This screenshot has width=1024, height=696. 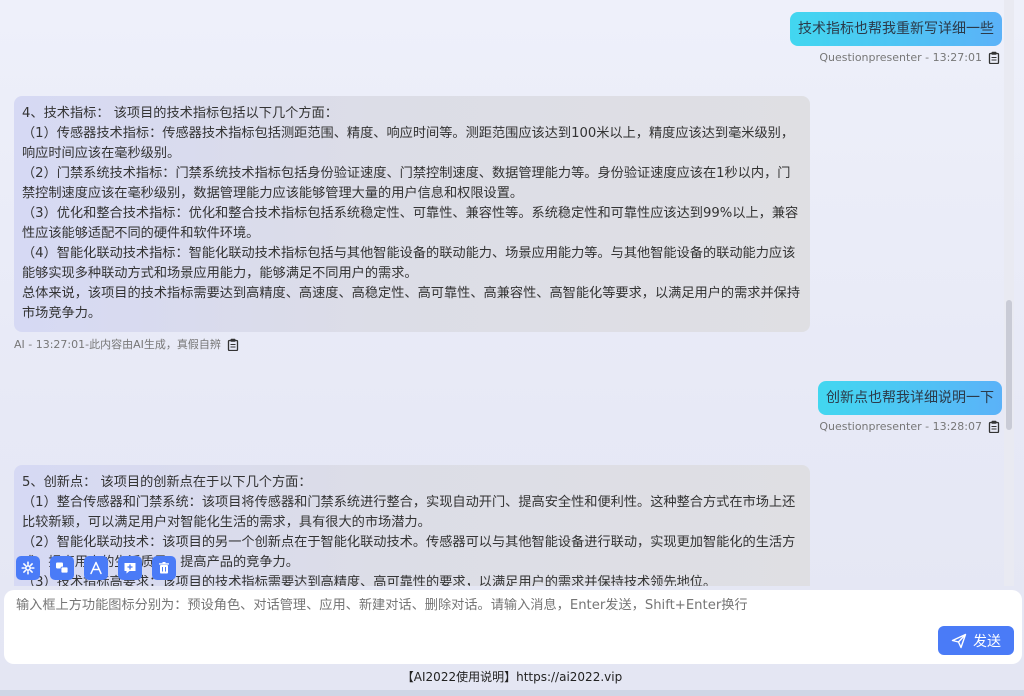 I want to click on message-meta-text: Questionpresenter - 13:27:01, so click(x=900, y=57).